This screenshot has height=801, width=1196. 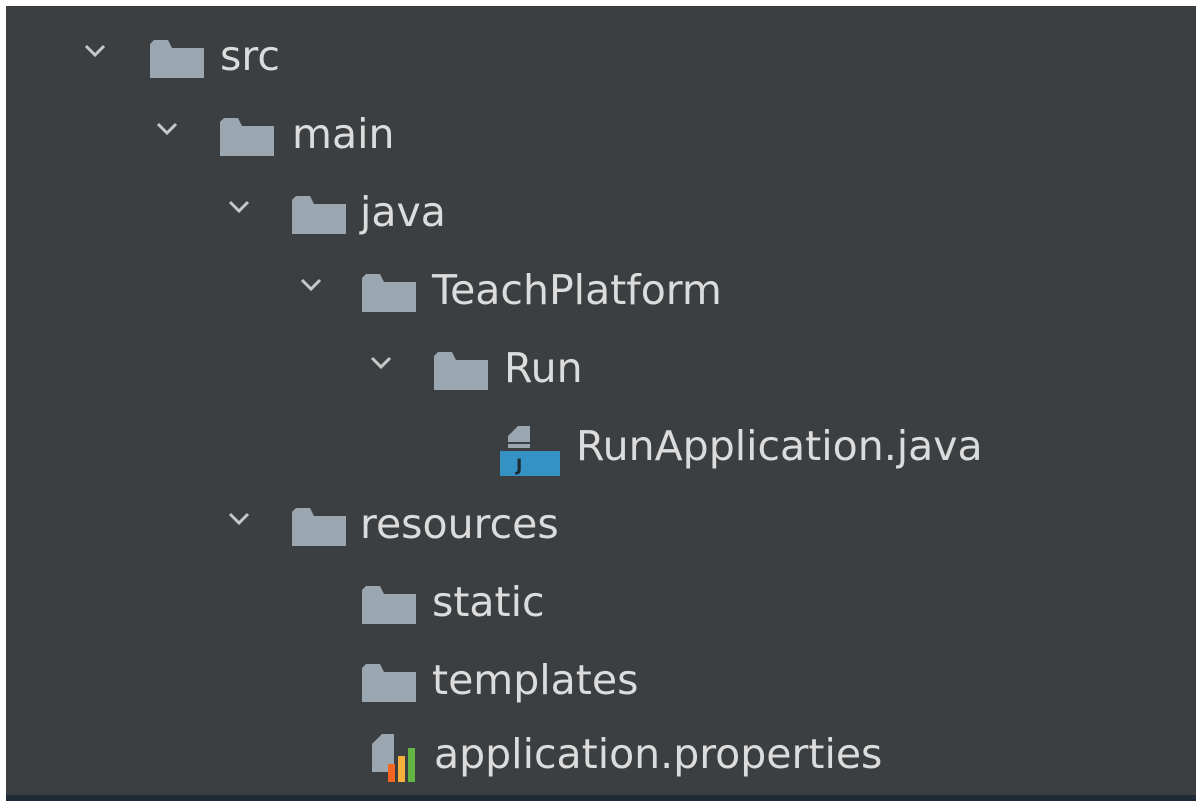 I want to click on tree-item-label: main, so click(x=343, y=134).